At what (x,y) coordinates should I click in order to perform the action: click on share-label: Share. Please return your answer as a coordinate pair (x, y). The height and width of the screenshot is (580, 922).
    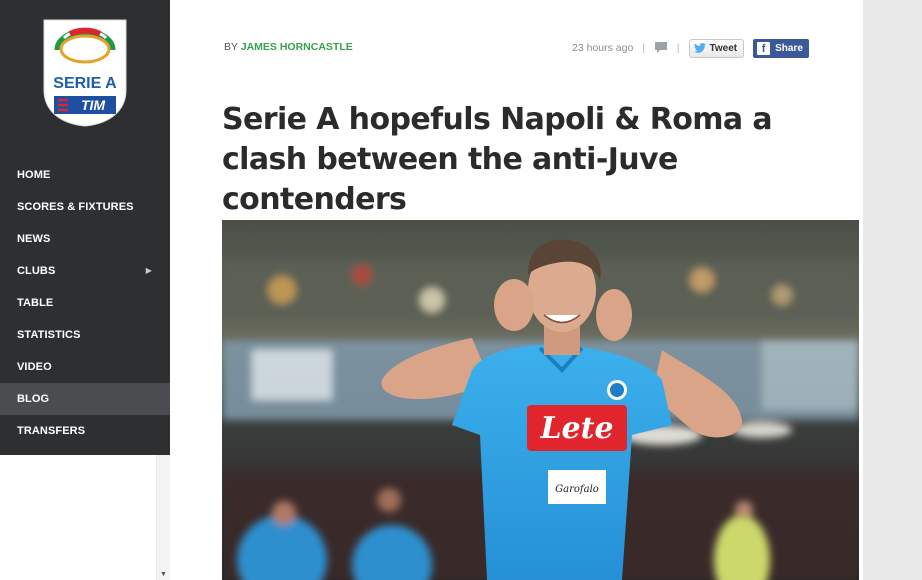
    Looking at the image, I should click on (789, 48).